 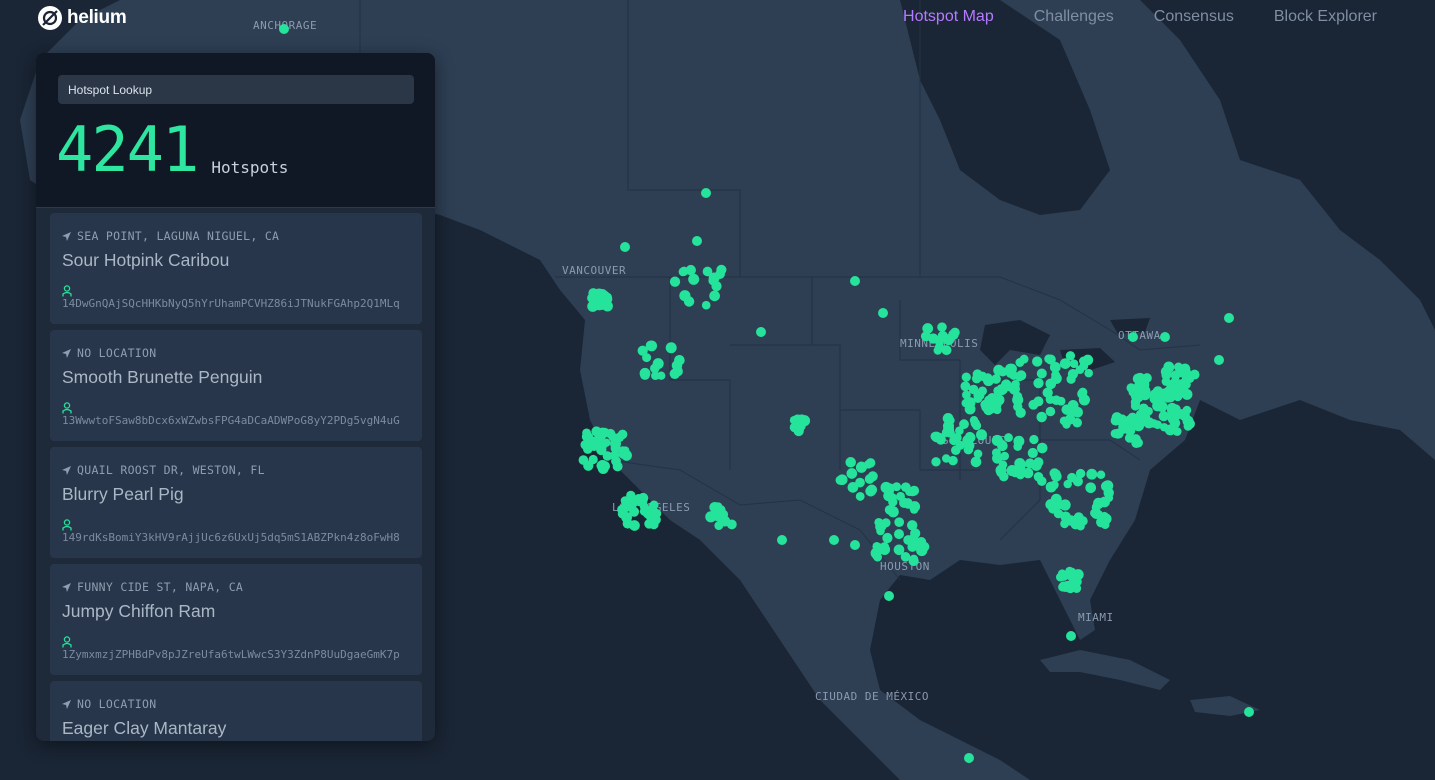 What do you see at coordinates (82, 18) in the screenshot?
I see `helium-logo: helium` at bounding box center [82, 18].